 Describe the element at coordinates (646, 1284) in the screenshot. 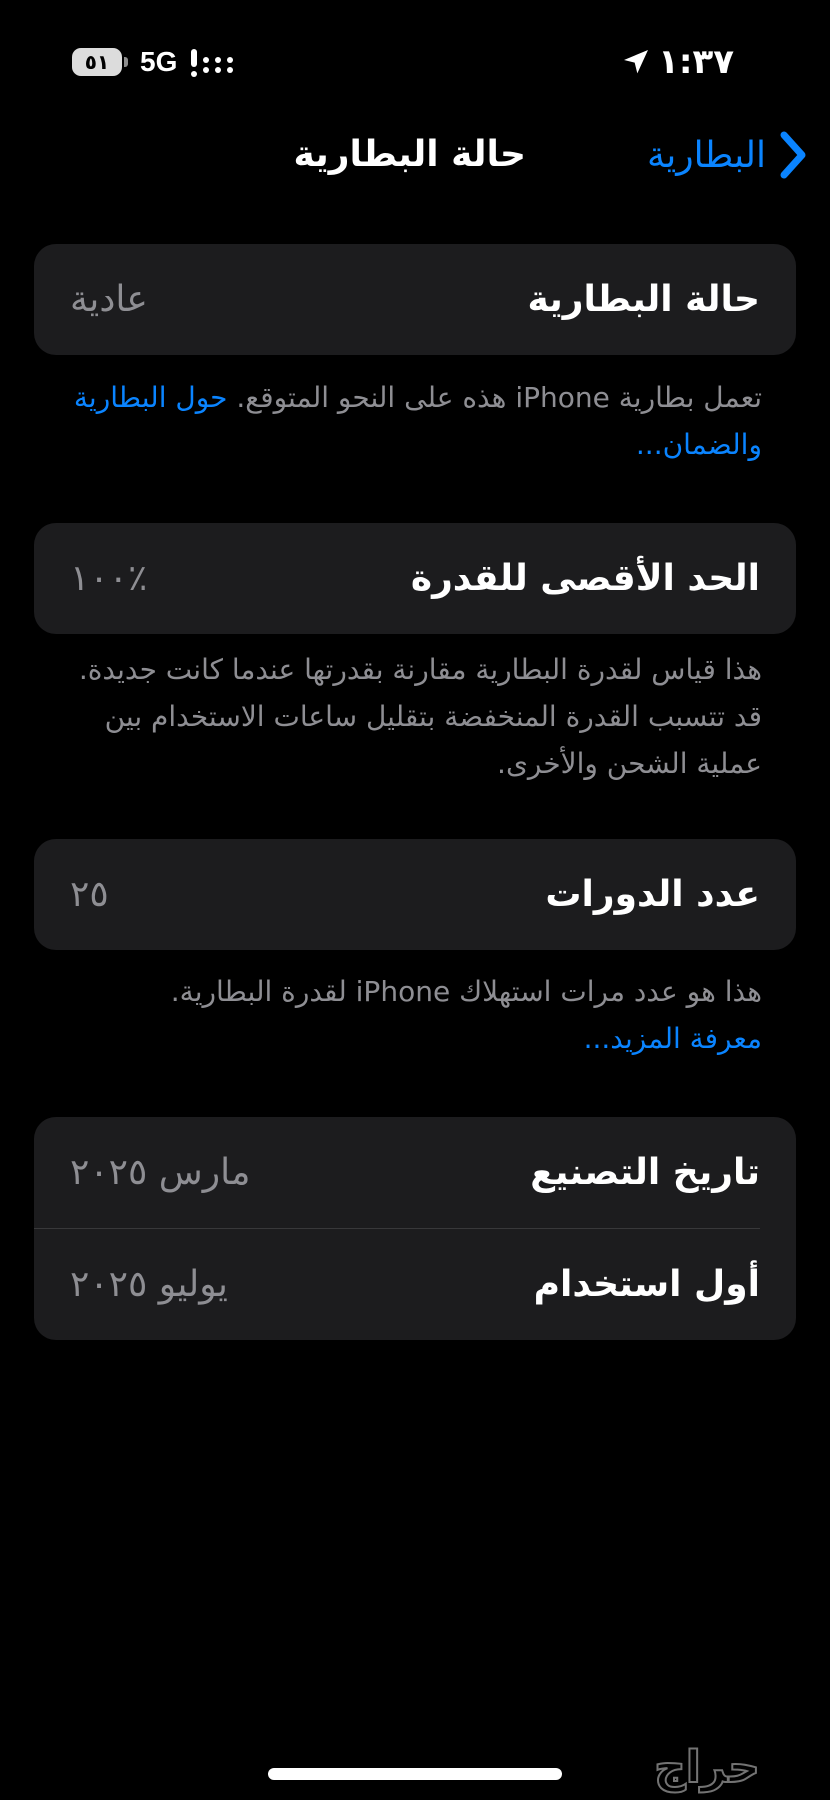

I see `first-use-label: أول استخدام` at that location.